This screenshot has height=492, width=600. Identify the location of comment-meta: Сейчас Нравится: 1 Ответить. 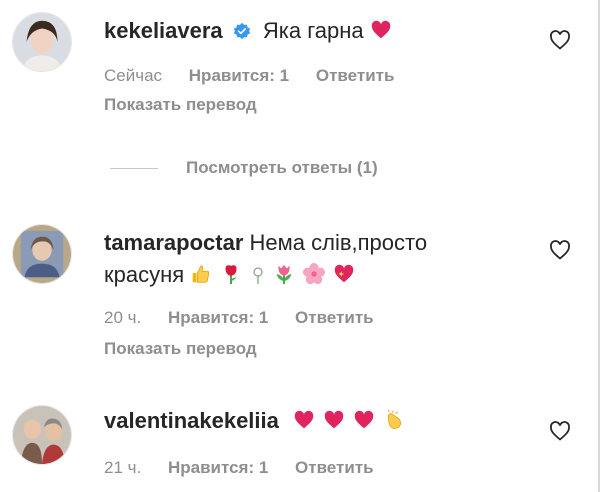
(260, 76).